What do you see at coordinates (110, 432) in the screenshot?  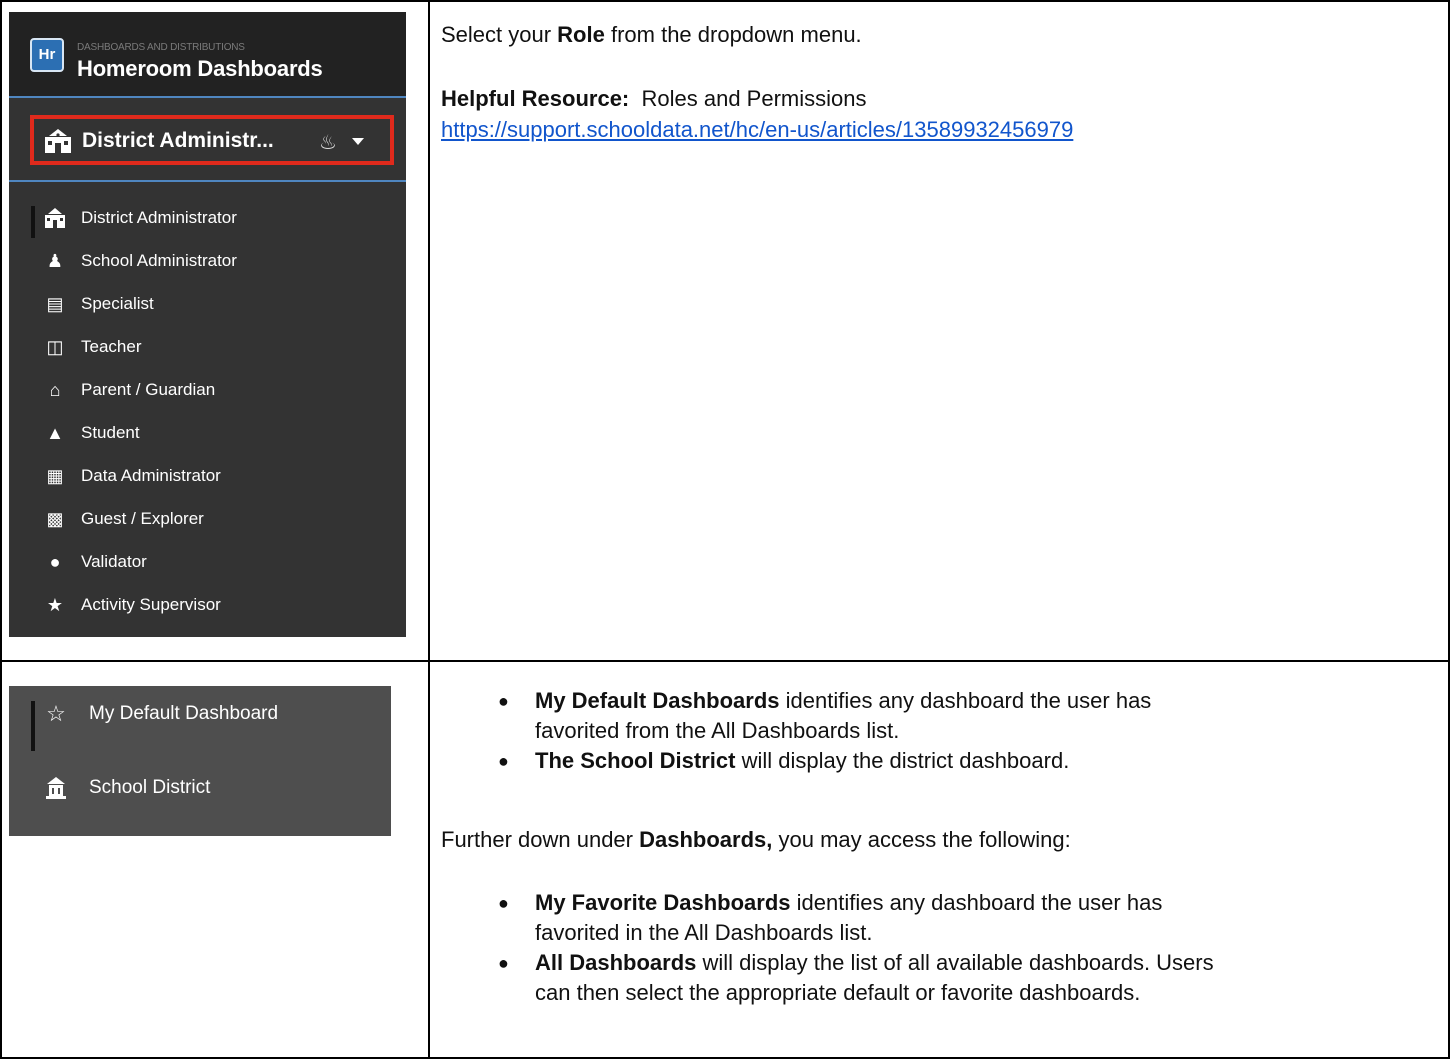 I see `role-item-label: Student` at bounding box center [110, 432].